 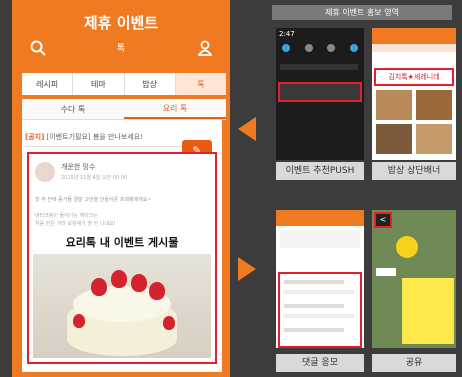 I want to click on rotate-icon, so click(x=353, y=48).